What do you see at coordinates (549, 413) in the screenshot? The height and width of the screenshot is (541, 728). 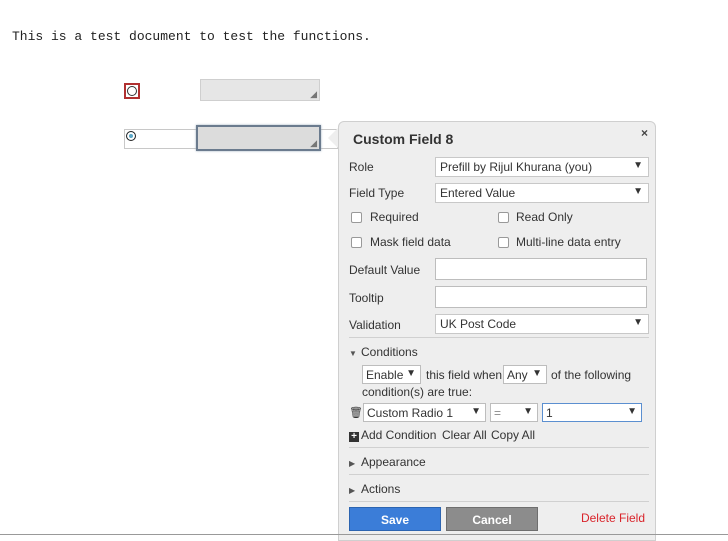 I see `condition-value: 1` at bounding box center [549, 413].